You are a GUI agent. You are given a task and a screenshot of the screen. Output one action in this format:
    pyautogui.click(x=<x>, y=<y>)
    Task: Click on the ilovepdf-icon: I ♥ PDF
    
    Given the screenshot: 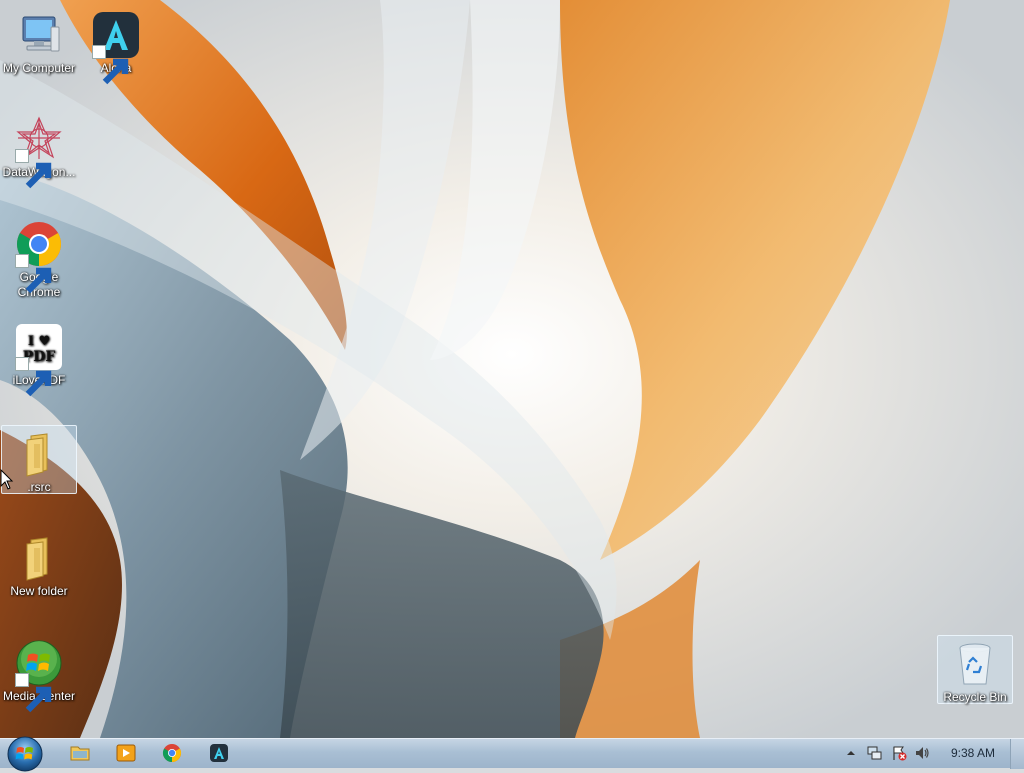 What is the action you would take?
    pyautogui.click(x=39, y=360)
    